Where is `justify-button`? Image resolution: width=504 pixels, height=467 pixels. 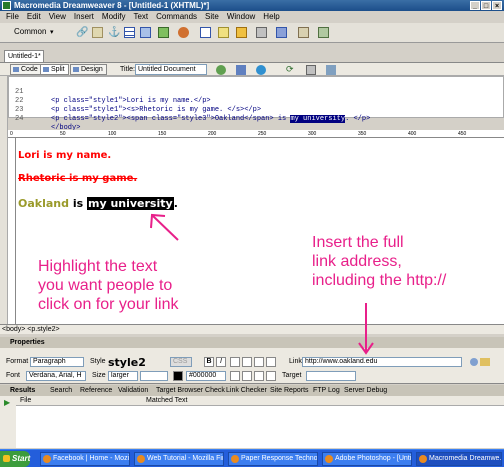
justify-button is located at coordinates (271, 362).